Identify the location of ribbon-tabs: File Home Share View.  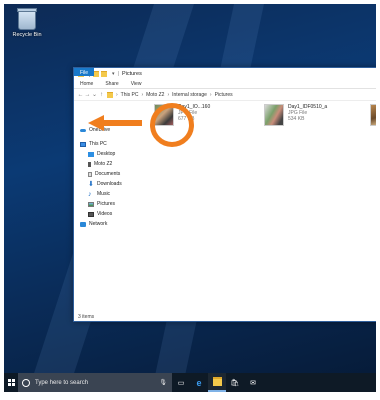
(225, 78).